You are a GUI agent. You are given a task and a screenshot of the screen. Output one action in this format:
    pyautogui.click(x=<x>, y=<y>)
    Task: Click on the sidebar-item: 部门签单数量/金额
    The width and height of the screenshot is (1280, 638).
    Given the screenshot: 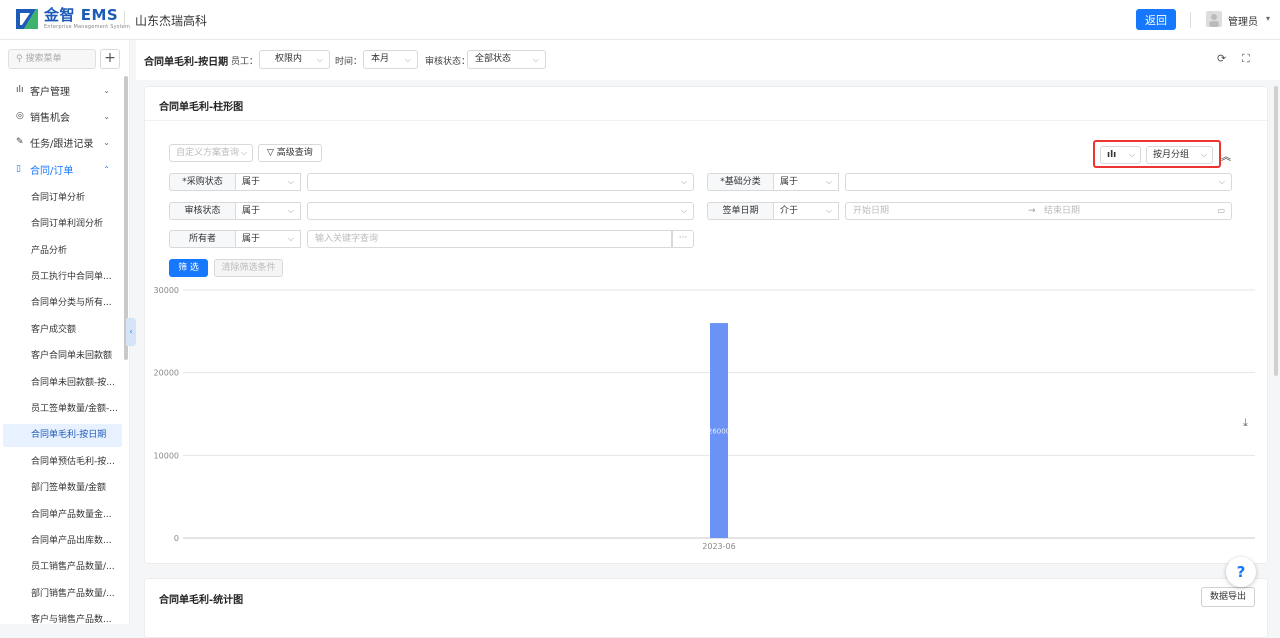 What is the action you would take?
    pyautogui.click(x=62, y=488)
    